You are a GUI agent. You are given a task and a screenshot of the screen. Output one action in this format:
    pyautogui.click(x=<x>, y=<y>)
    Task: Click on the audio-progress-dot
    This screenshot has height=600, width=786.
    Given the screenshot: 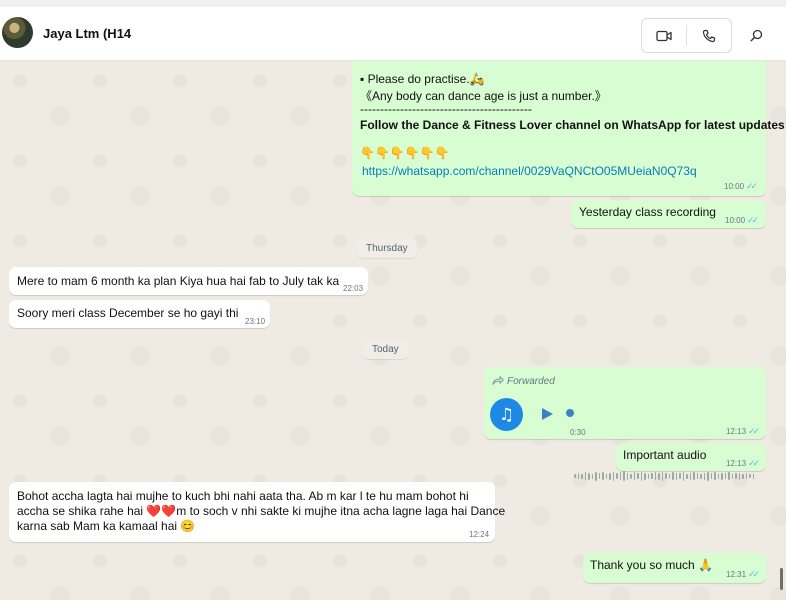 What is the action you would take?
    pyautogui.click(x=570, y=413)
    